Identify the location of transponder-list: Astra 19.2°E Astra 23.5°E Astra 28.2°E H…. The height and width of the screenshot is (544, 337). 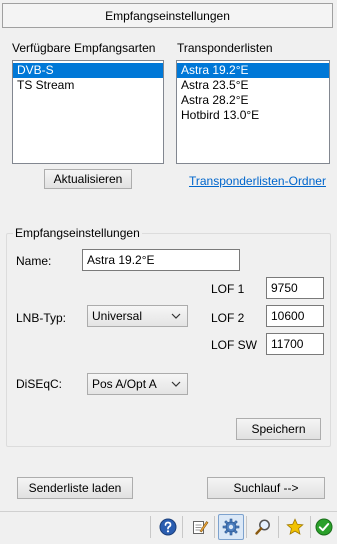
(253, 112).